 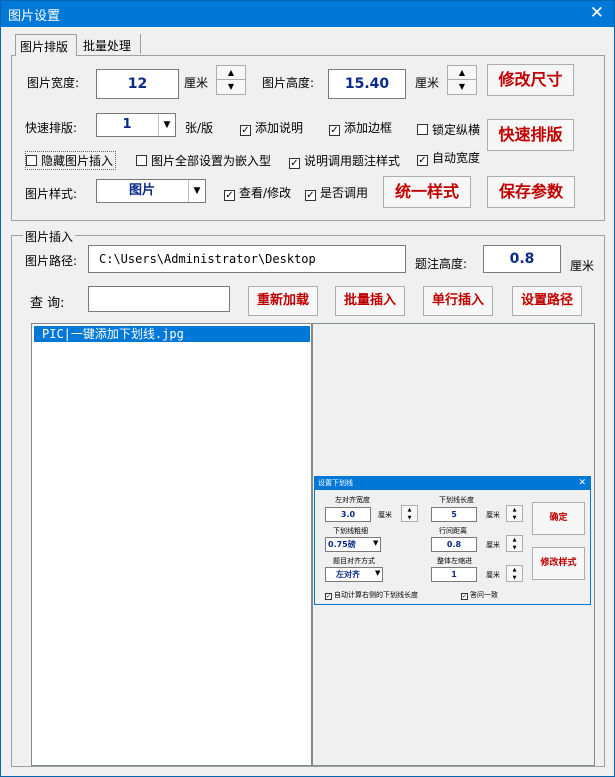 What do you see at coordinates (51, 261) in the screenshot?
I see `path-label: 图片路径:` at bounding box center [51, 261].